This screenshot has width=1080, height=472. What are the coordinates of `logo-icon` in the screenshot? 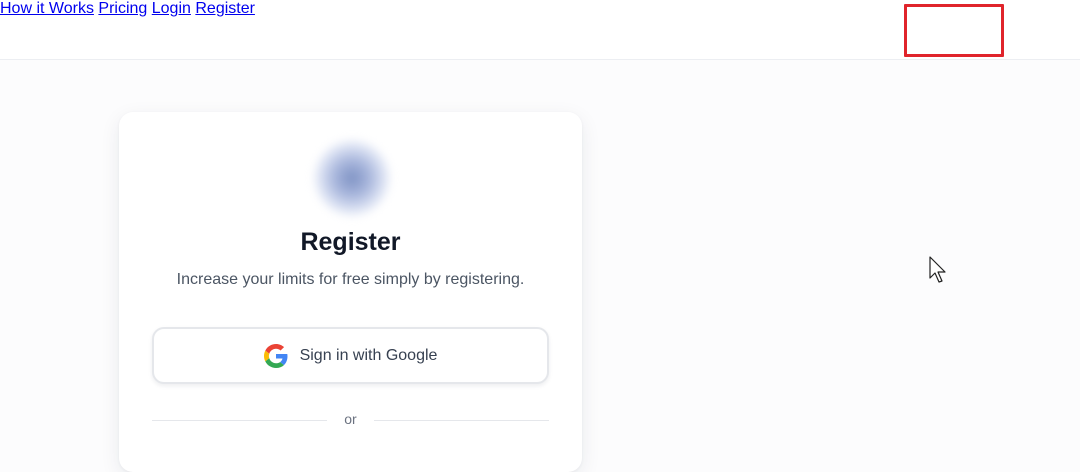 It's located at (352, 178).